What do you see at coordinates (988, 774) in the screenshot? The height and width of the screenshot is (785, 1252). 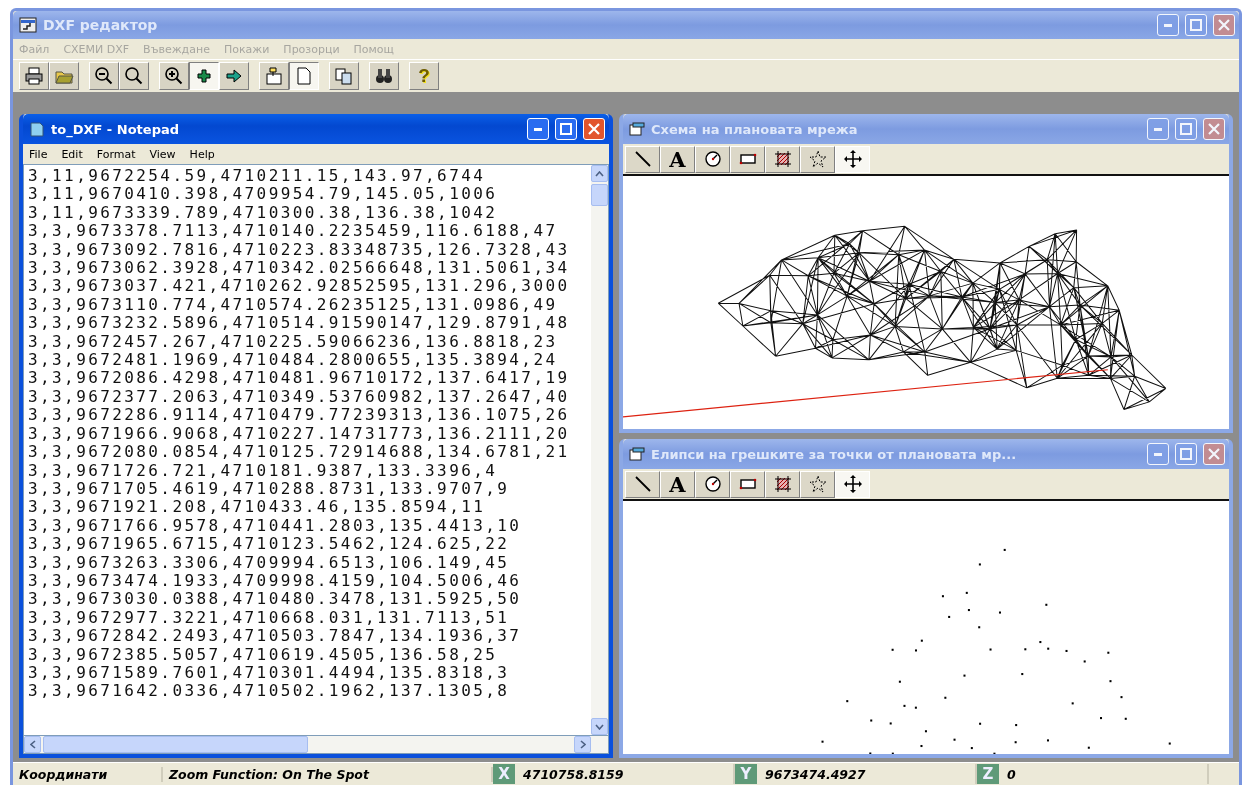 I see `axis-tag: Z` at bounding box center [988, 774].